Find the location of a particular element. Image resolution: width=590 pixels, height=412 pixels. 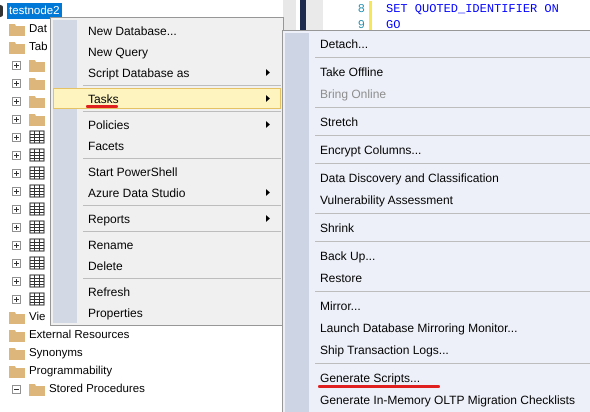

line-number: 8 is located at coordinates (361, 9).